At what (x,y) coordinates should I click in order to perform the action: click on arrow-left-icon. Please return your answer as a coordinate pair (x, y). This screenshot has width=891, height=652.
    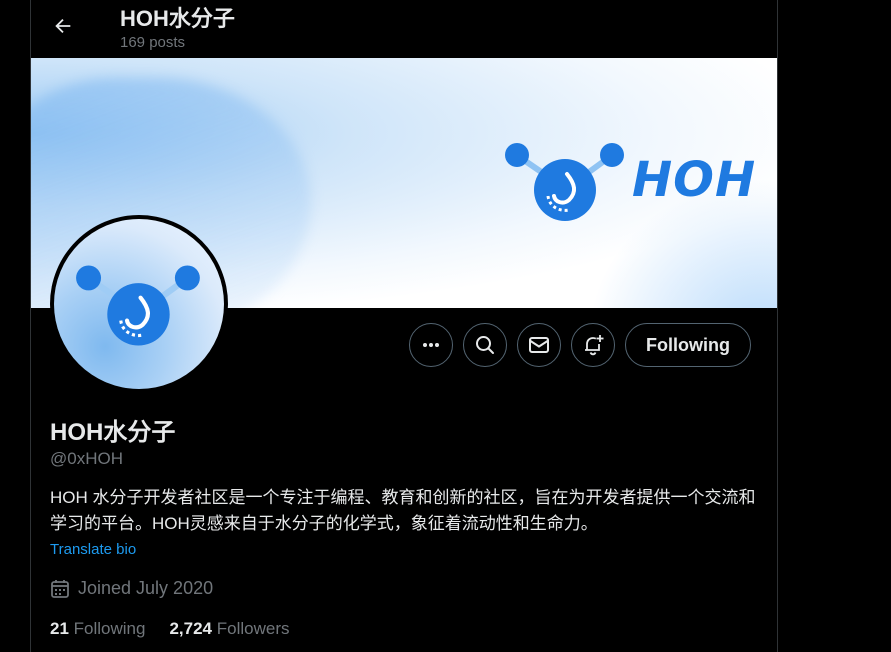
    Looking at the image, I should click on (63, 26).